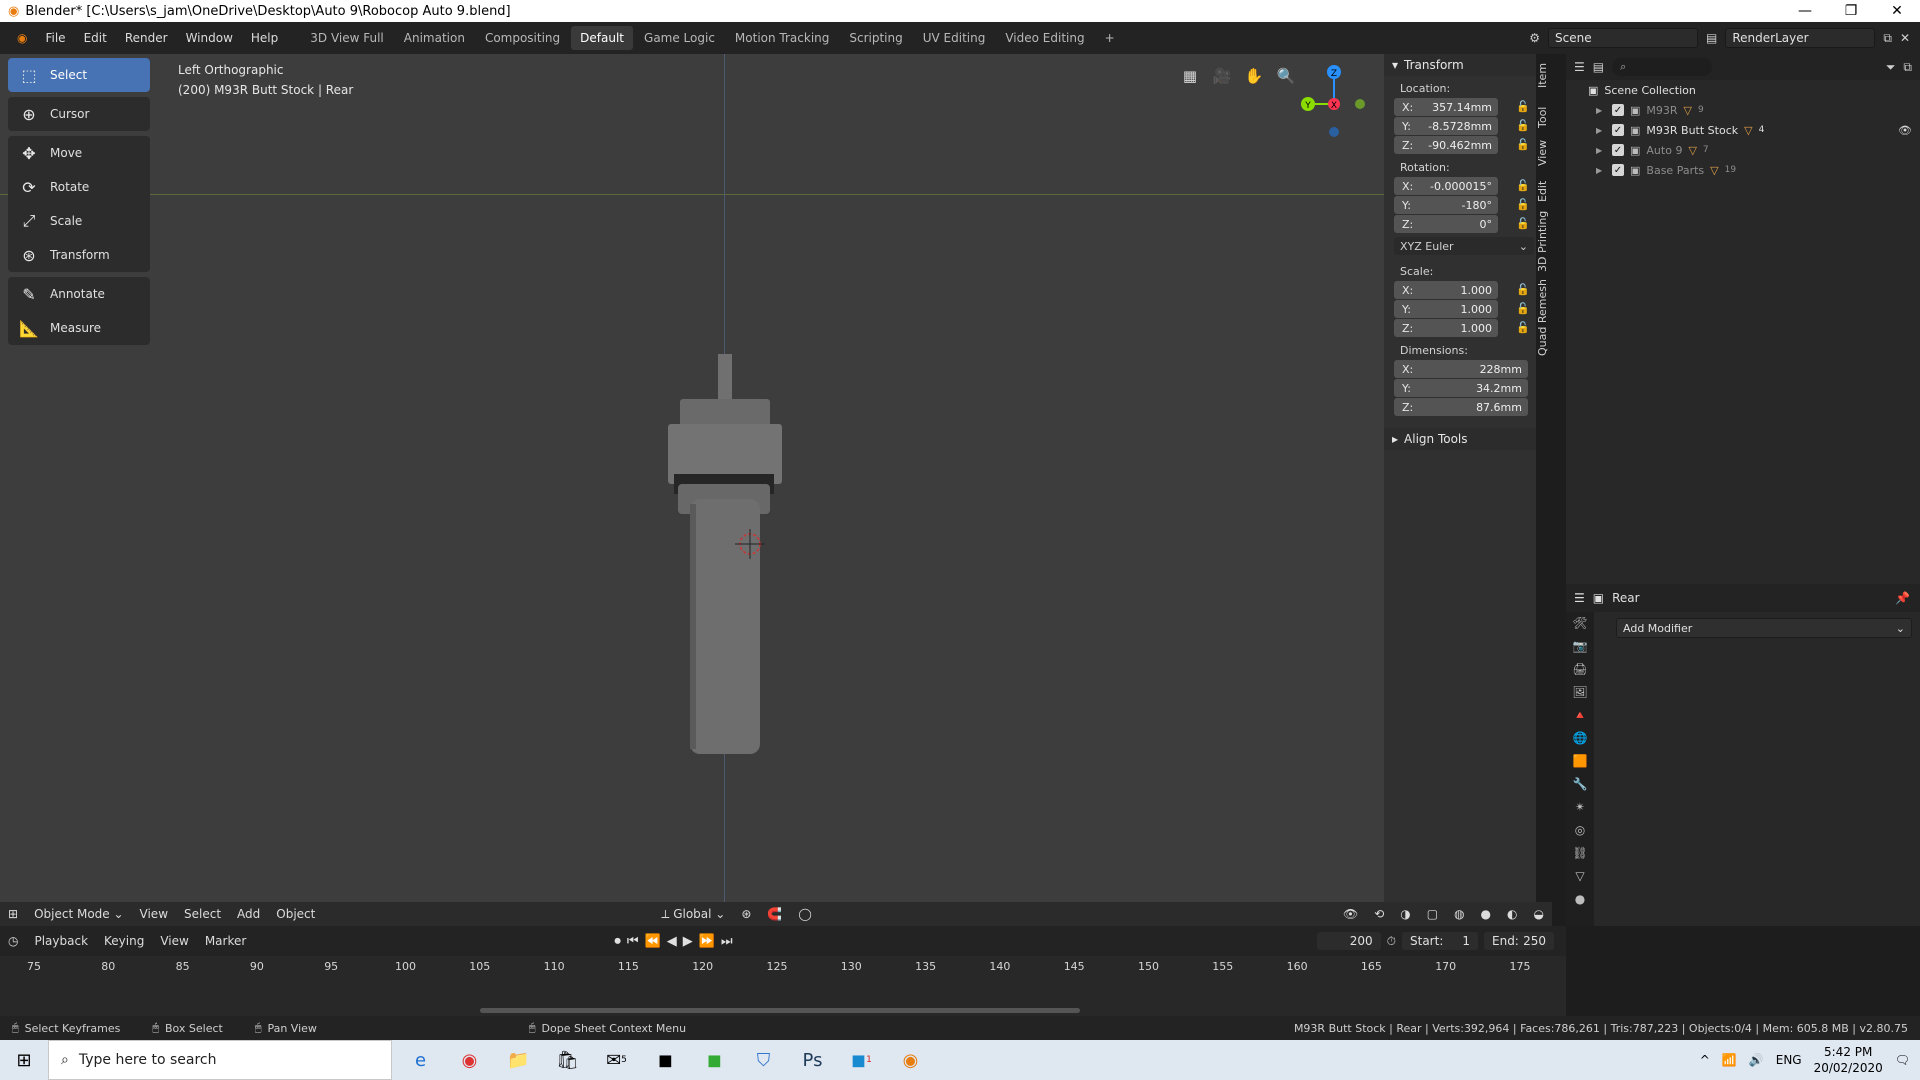 This screenshot has height=1080, width=1920. What do you see at coordinates (1459, 914) in the screenshot?
I see `wireframe-shading-icon: ◍` at bounding box center [1459, 914].